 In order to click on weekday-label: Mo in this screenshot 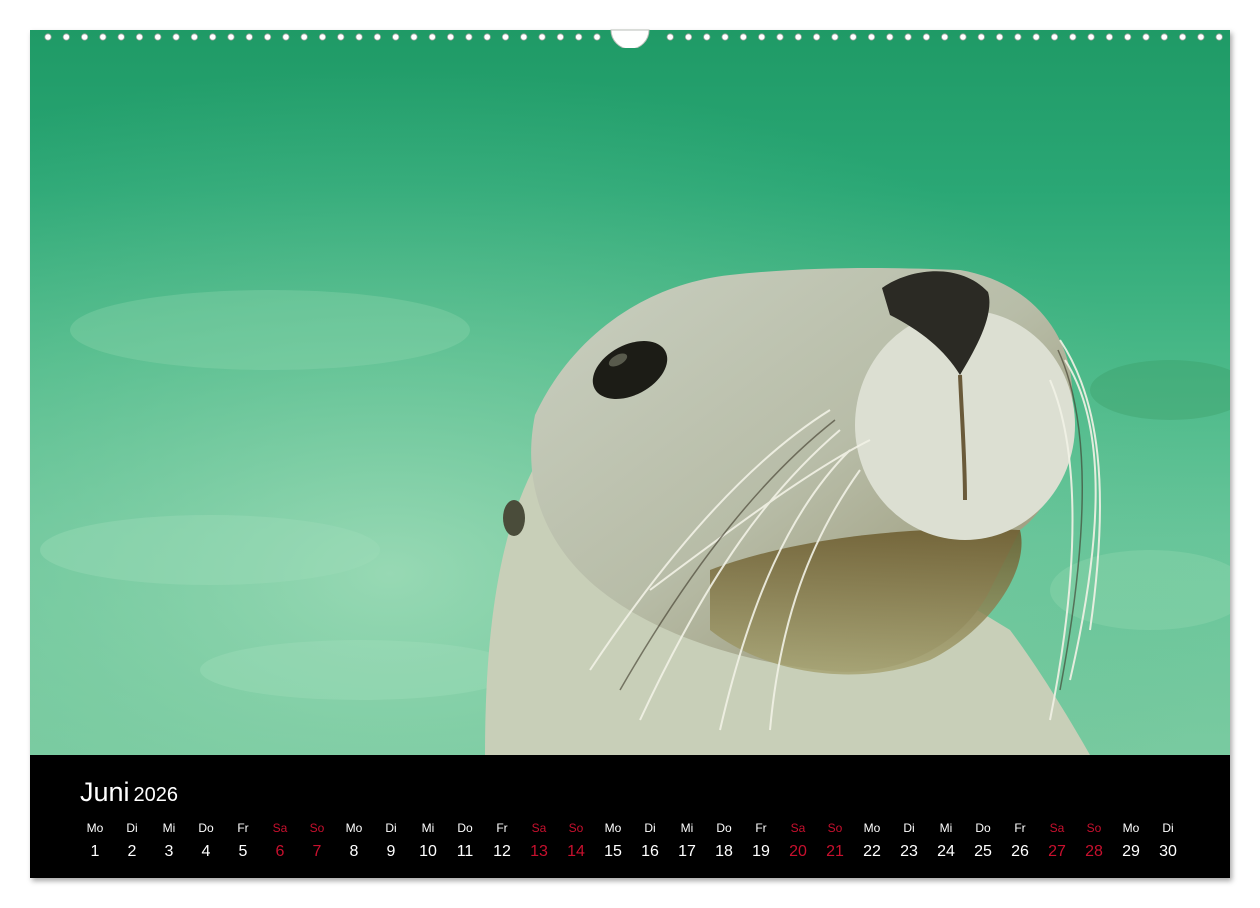, I will do `click(613, 828)`.